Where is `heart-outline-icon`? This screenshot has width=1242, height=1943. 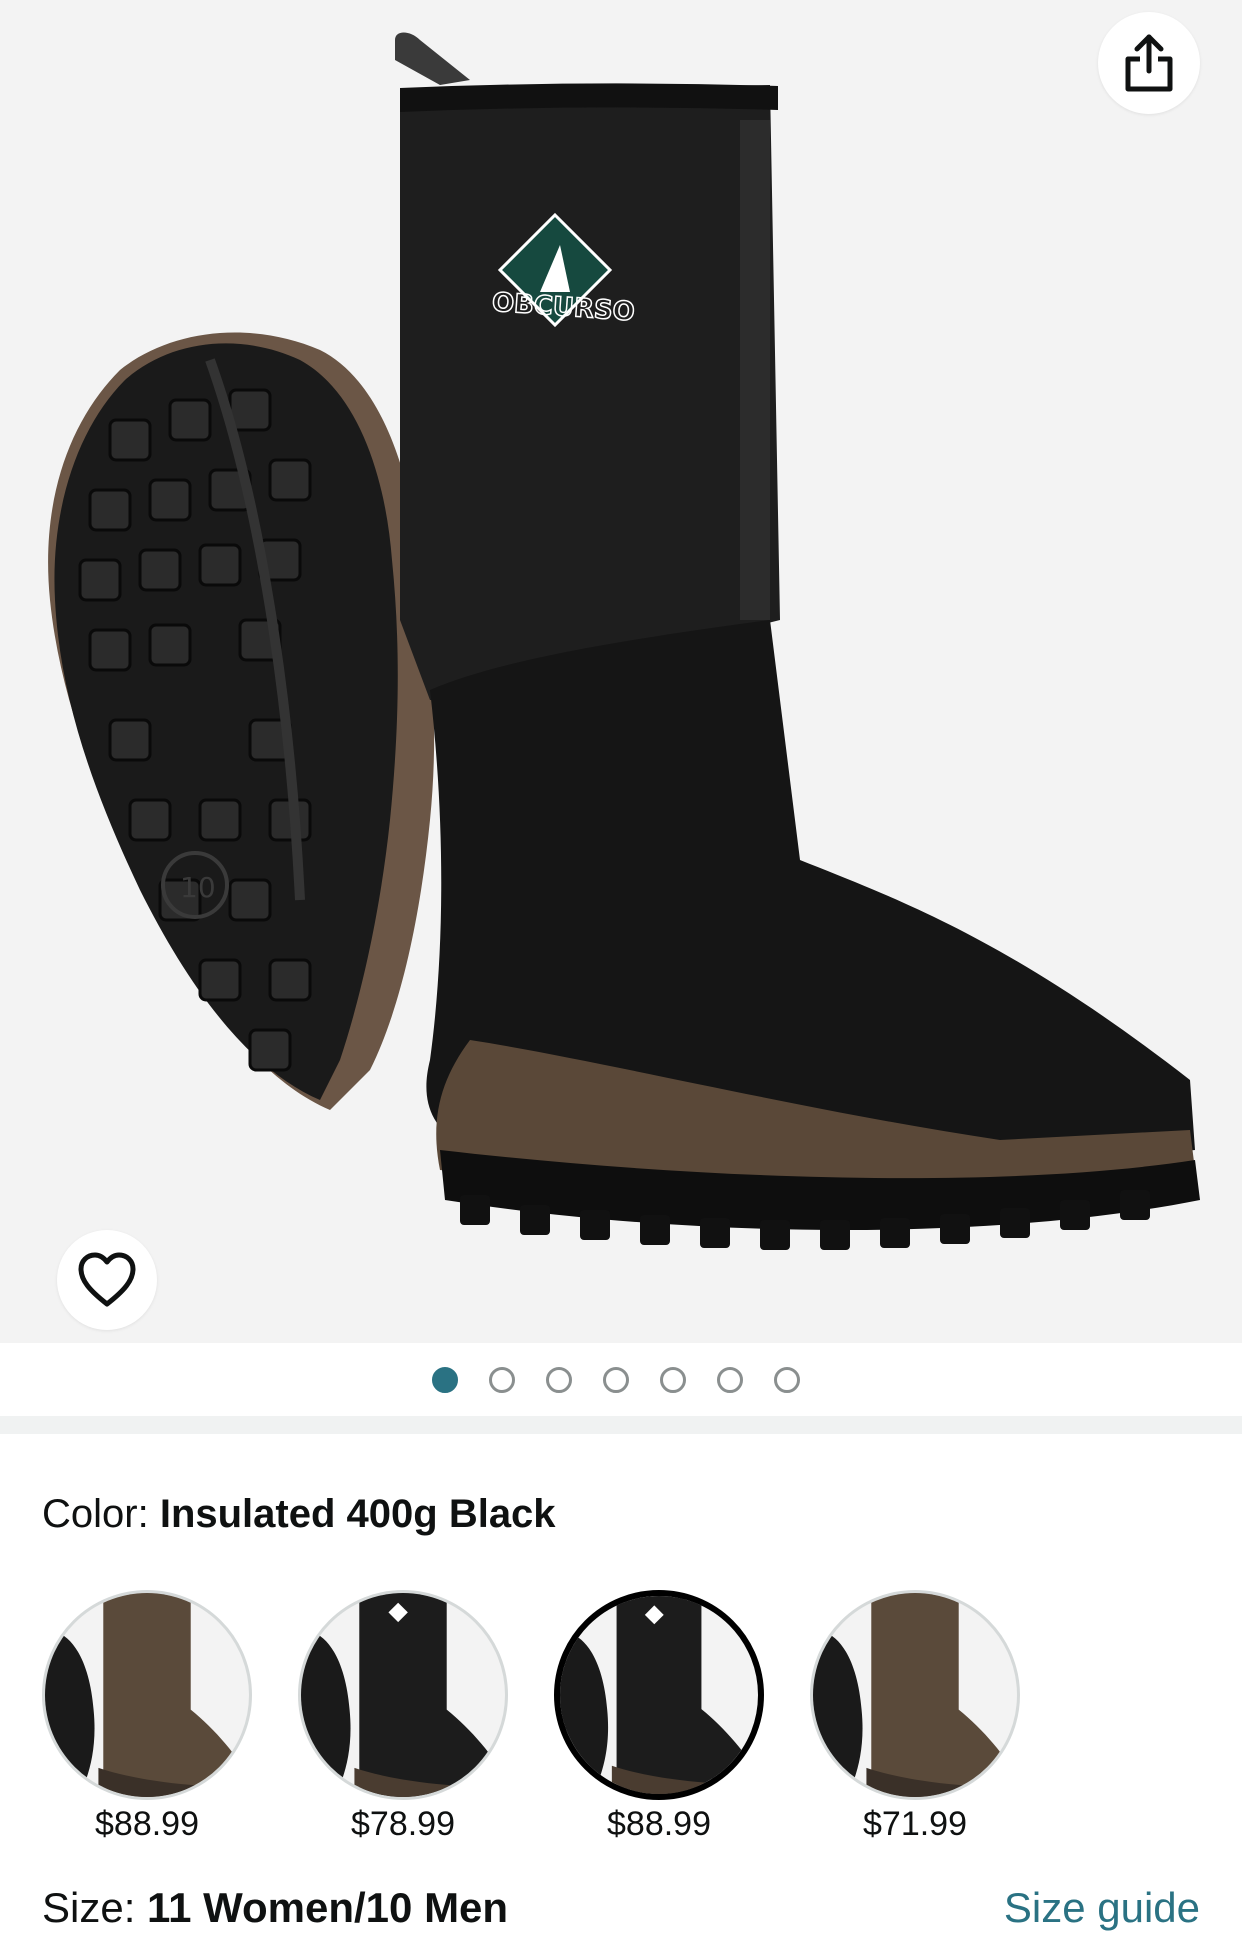
heart-outline-icon is located at coordinates (107, 1279).